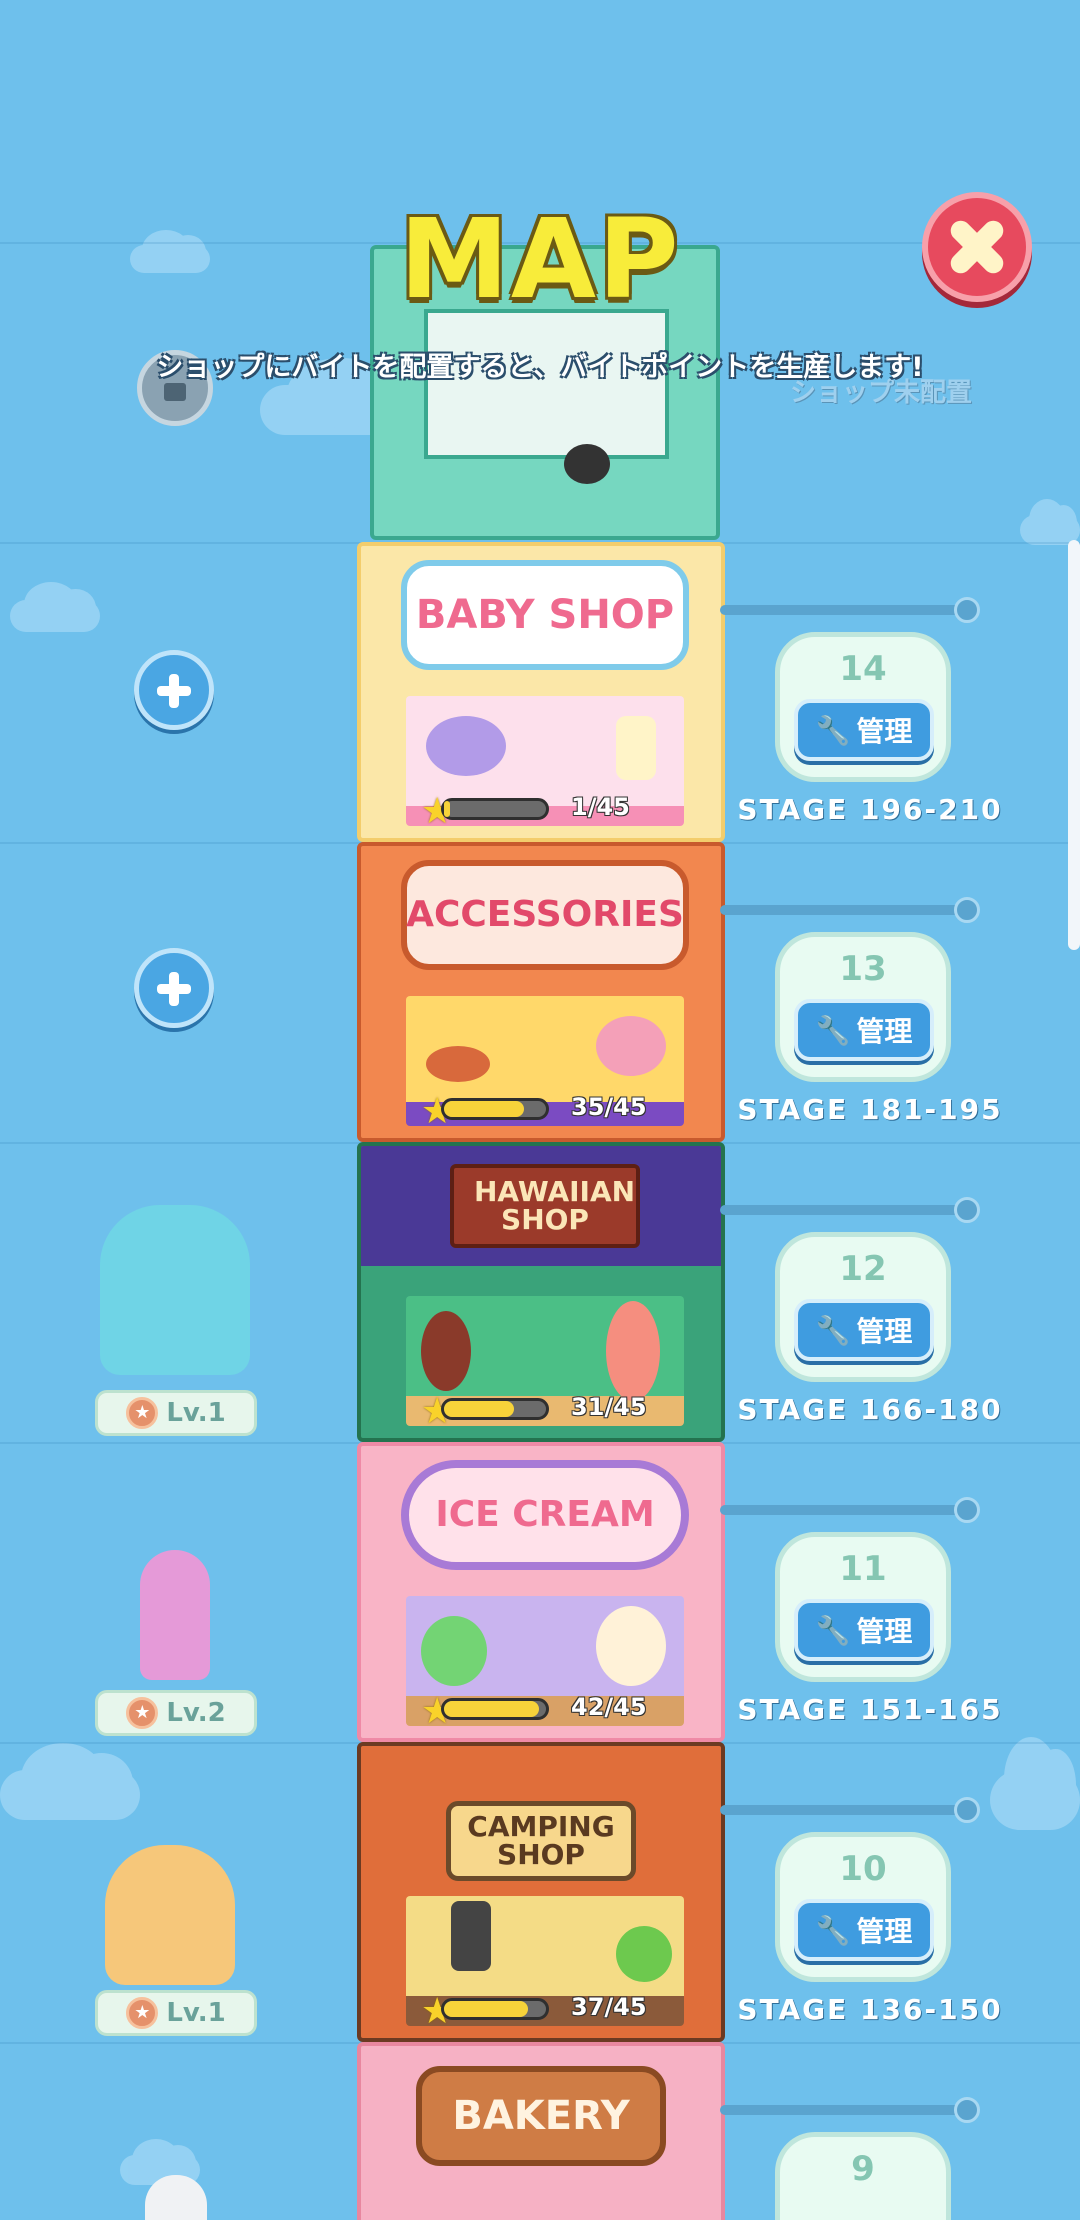 The height and width of the screenshot is (2220, 1080). I want to click on manage-sign: 9, so click(863, 2176).